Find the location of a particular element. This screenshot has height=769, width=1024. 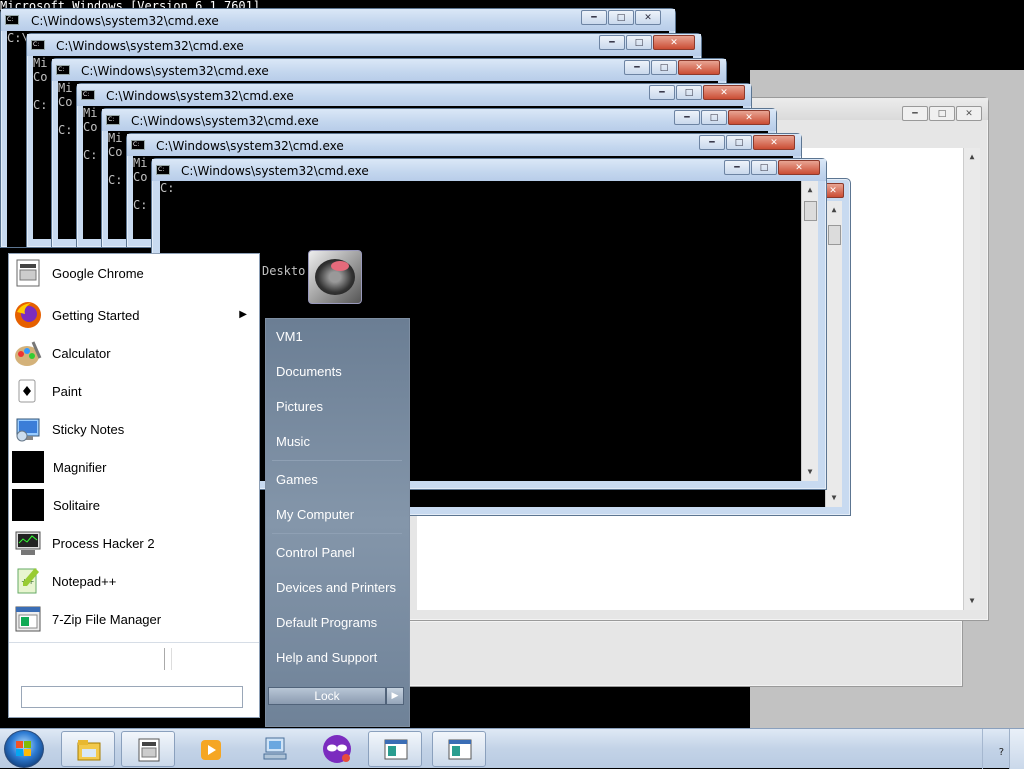

start-item-label: Getting Started is located at coordinates (96, 315).